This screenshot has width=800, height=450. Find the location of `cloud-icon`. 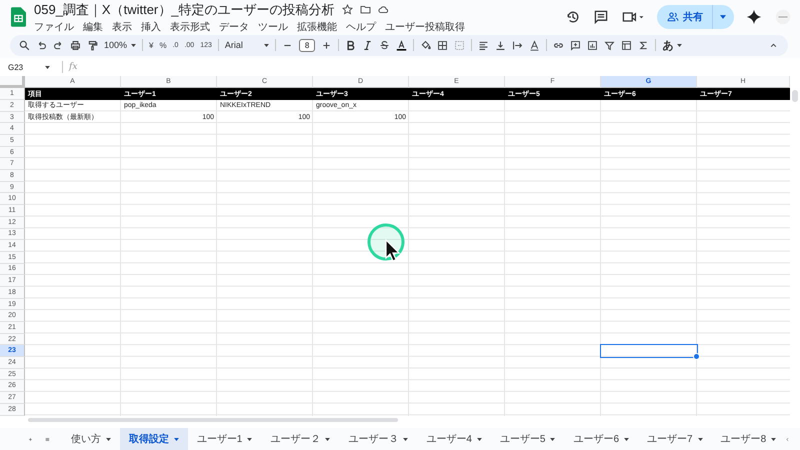

cloud-icon is located at coordinates (383, 10).